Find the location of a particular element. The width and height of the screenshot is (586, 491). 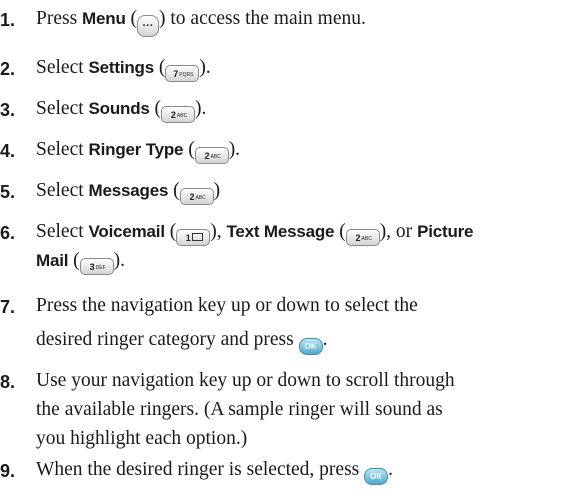

key-1-voicemail-icon: 1 is located at coordinates (193, 237).